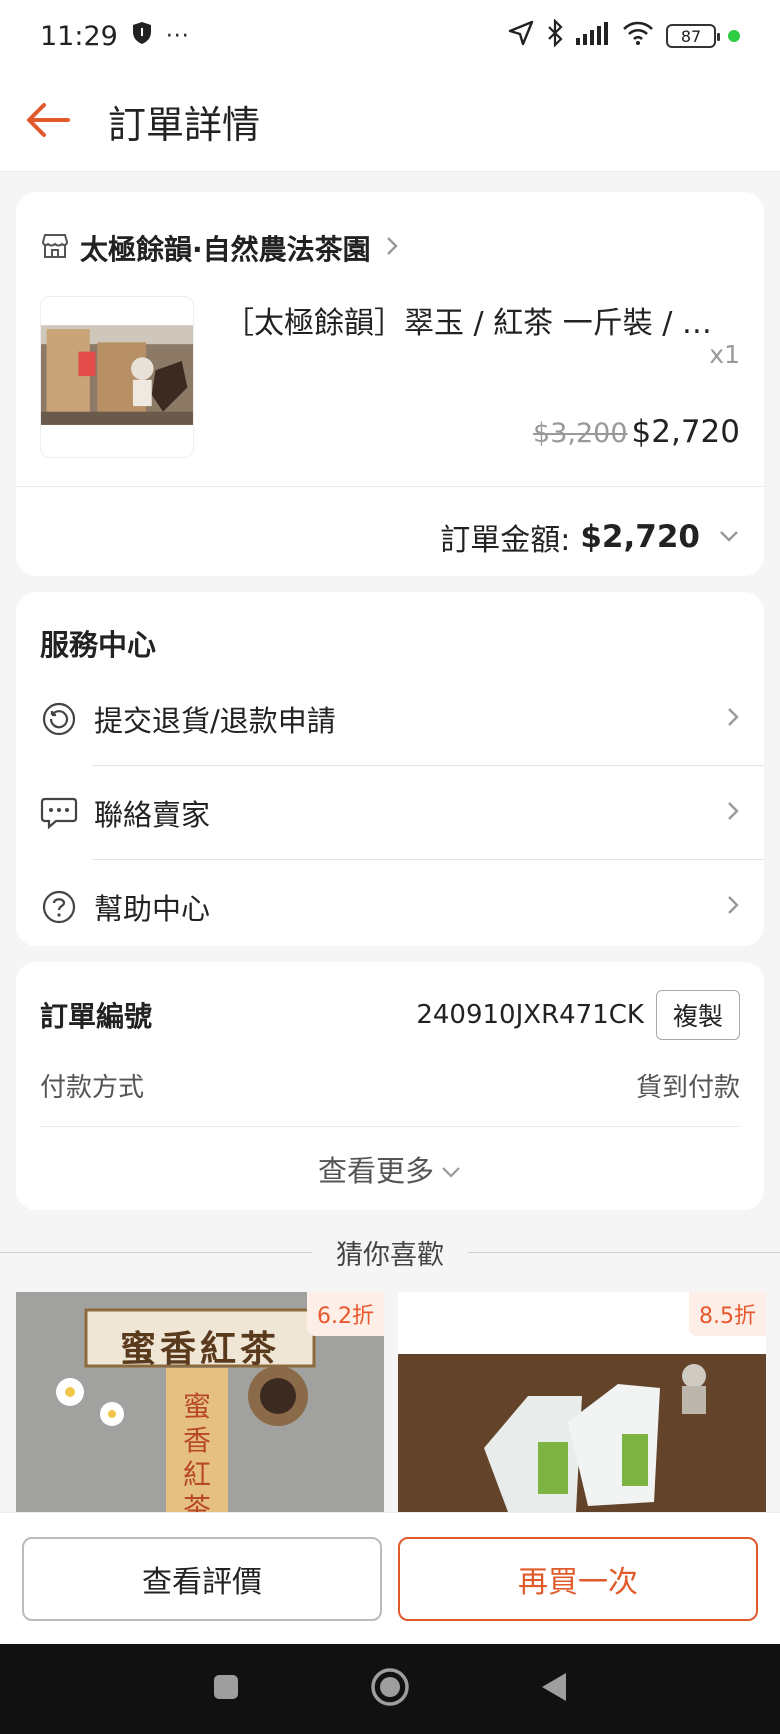  What do you see at coordinates (390, 36) in the screenshot?
I see `status-bar: 11:29 ··· 87` at bounding box center [390, 36].